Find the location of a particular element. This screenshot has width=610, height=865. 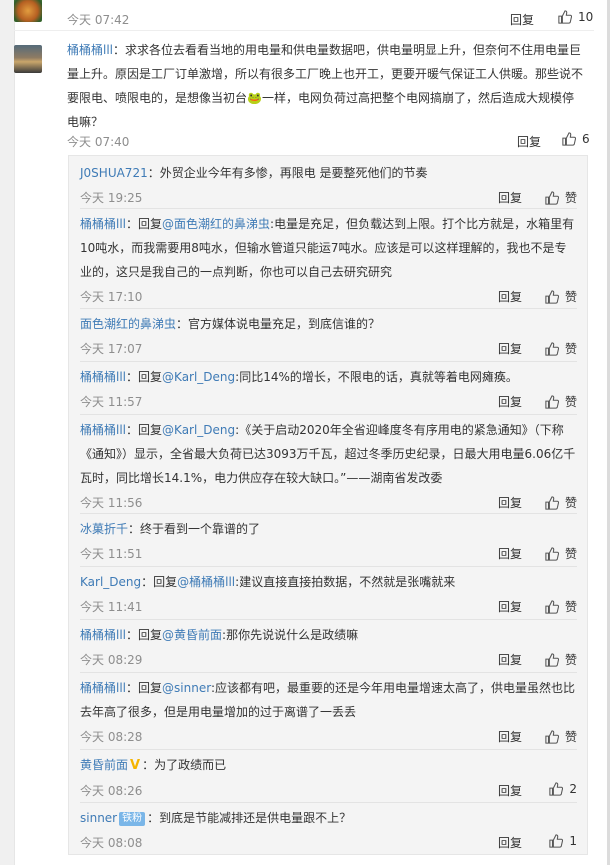

reply-time: 今天 08:28 is located at coordinates (111, 737).